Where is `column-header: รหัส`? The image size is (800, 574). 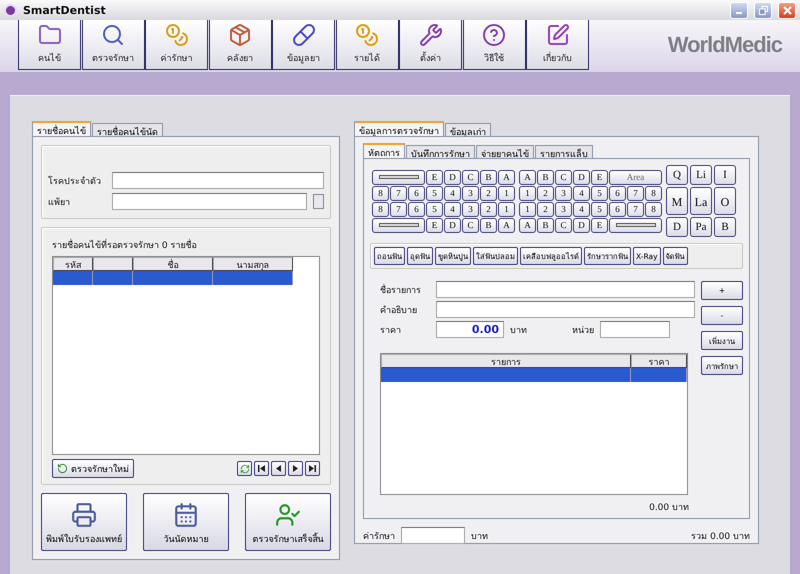
column-header: รหัส is located at coordinates (73, 264).